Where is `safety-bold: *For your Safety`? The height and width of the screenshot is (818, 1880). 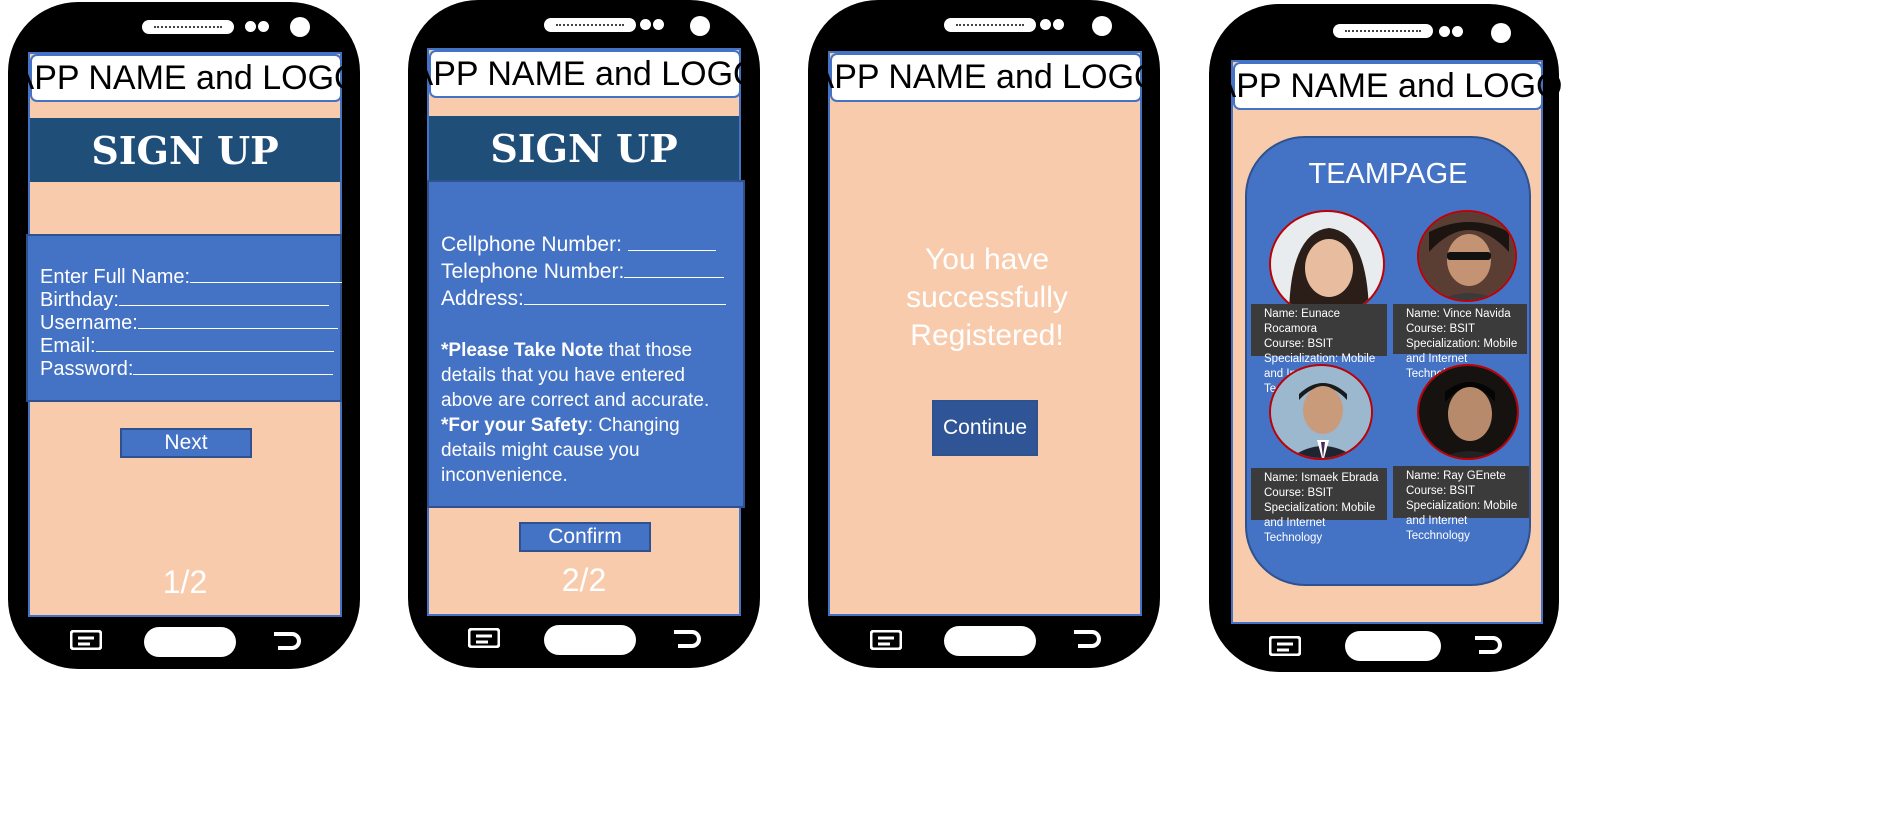 safety-bold: *For your Safety is located at coordinates (514, 425).